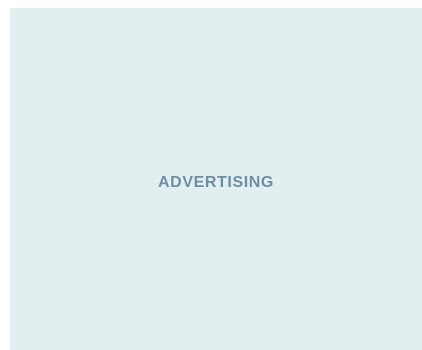  Describe the element at coordinates (216, 182) in the screenshot. I see `advertising-label: ADVERTISING` at that location.